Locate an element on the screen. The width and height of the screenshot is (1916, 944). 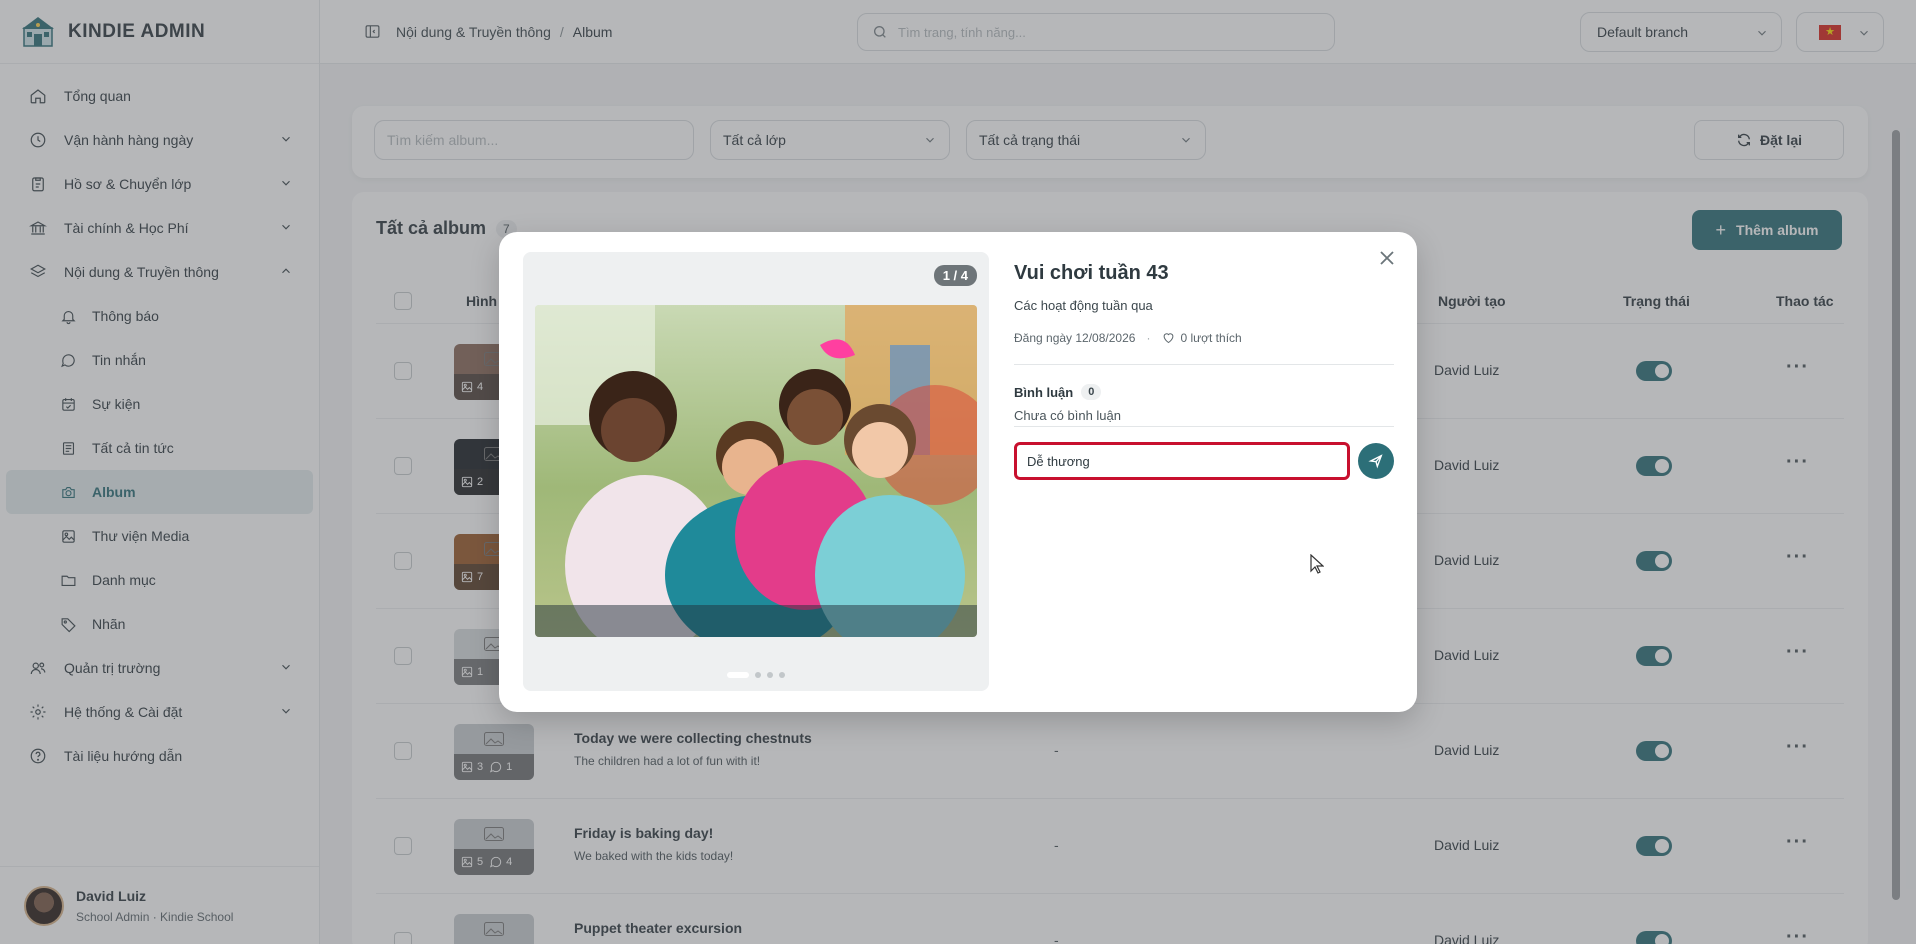
send-icon is located at coordinates (1375, 461).